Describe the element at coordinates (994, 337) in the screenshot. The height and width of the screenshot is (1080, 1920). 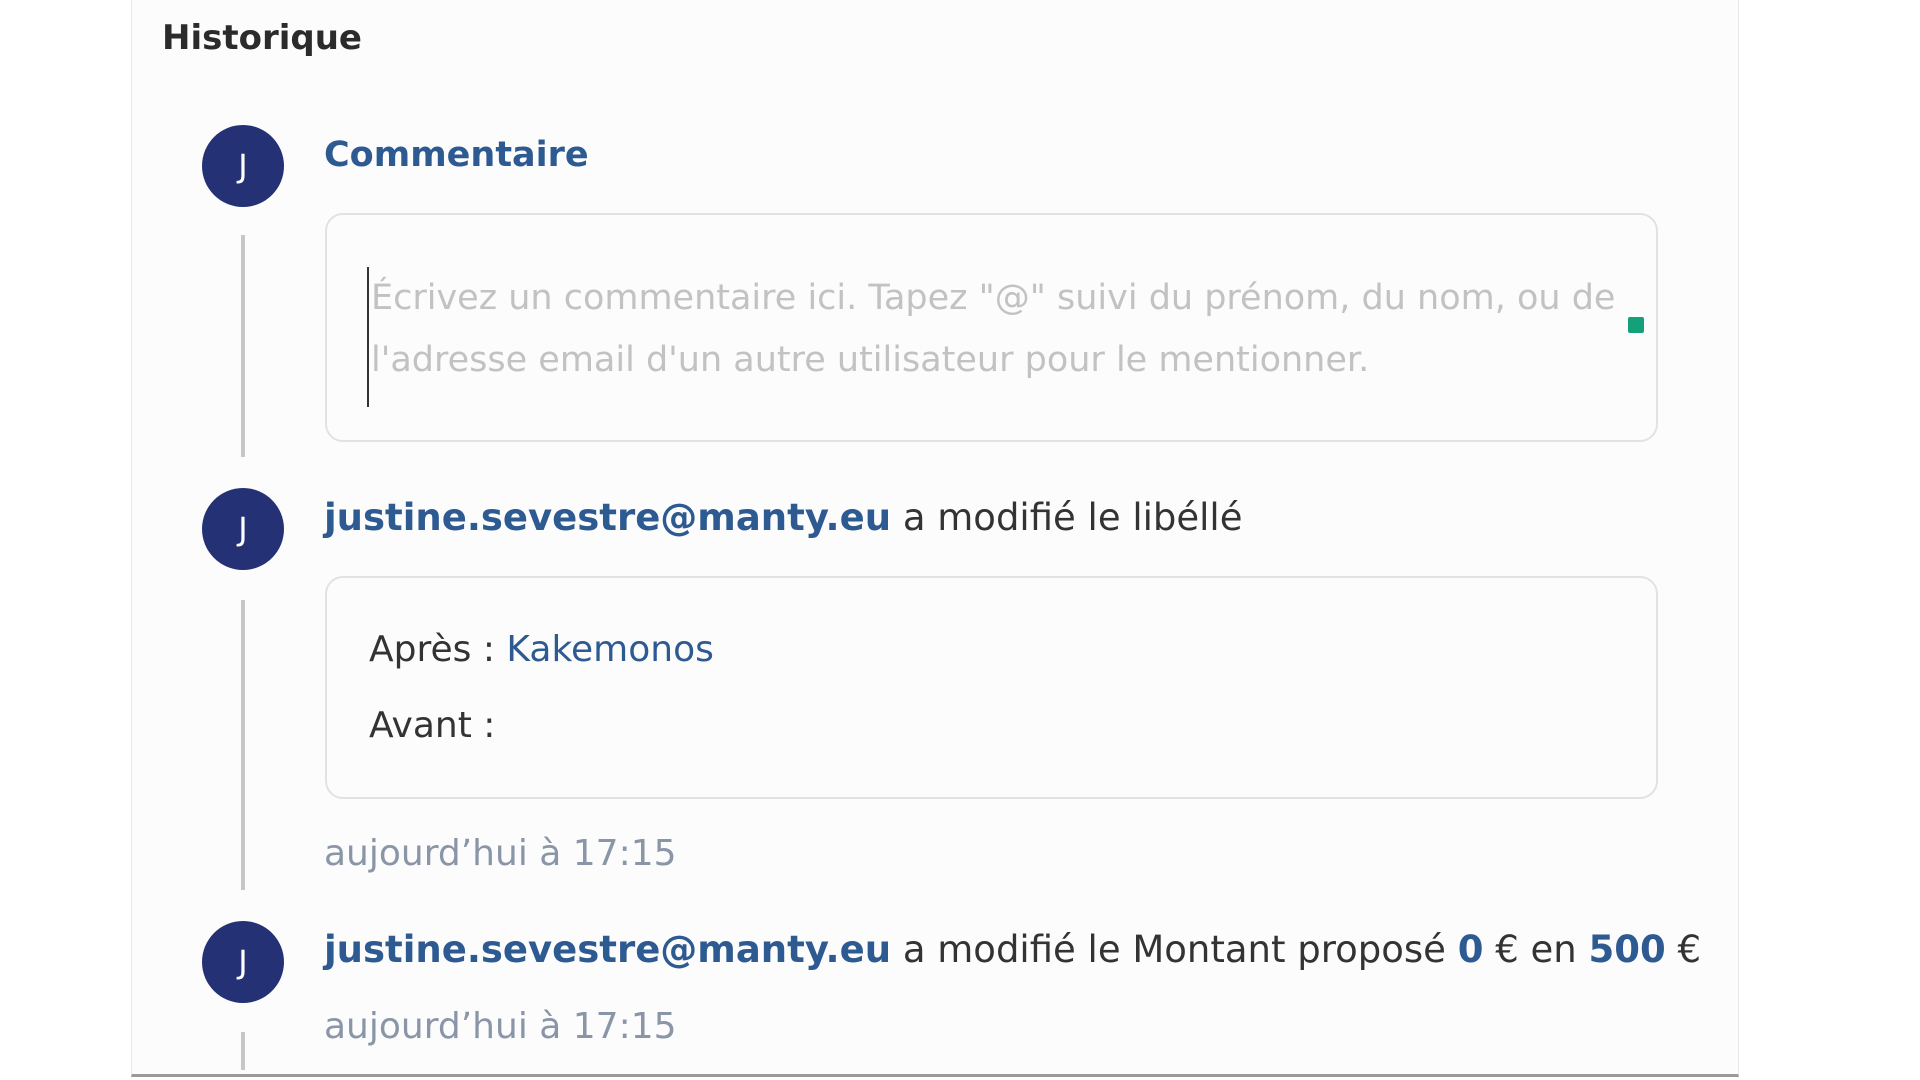
I see `comment-input` at that location.